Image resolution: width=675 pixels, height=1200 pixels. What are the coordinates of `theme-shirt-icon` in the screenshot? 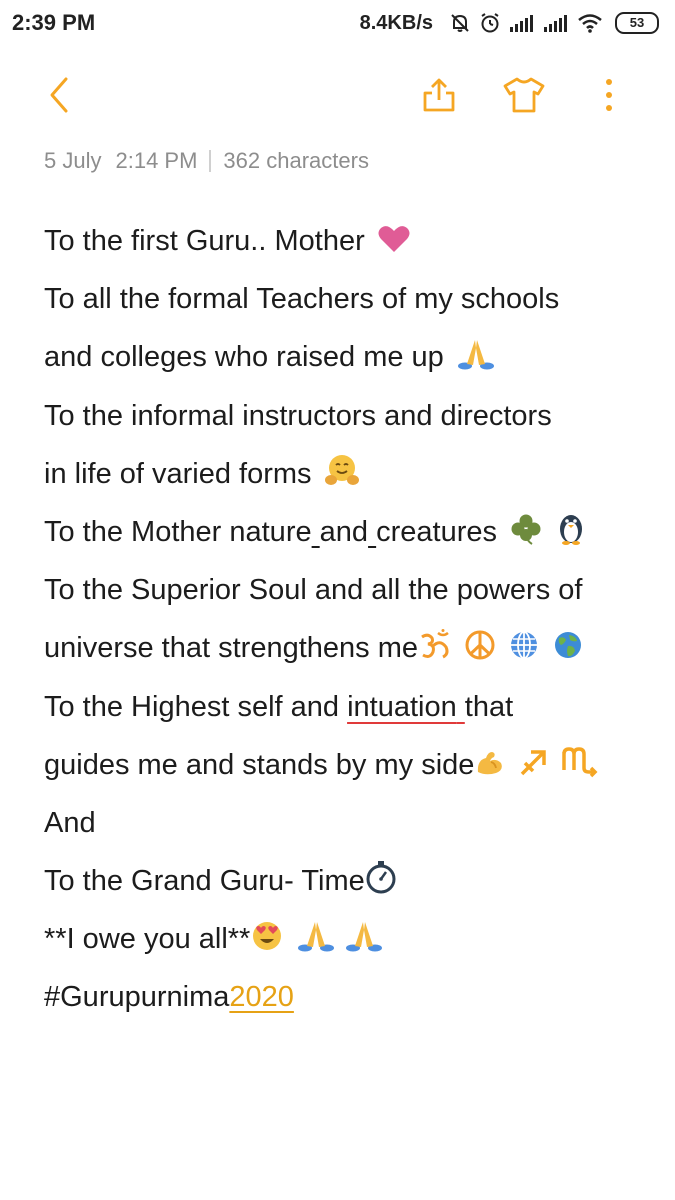 It's located at (524, 97).